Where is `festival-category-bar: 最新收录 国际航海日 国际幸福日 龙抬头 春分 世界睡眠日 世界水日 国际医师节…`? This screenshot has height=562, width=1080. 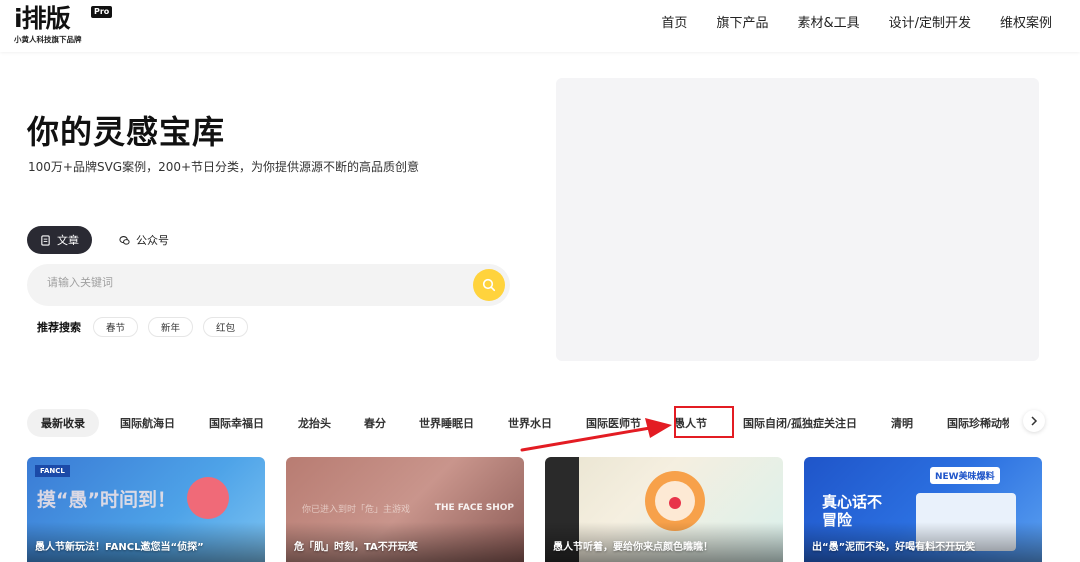
festival-category-bar: 最新收录 国际航海日 国际幸福日 龙抬头 春分 世界睡眠日 世界水日 国际医师节… is located at coordinates (537, 423).